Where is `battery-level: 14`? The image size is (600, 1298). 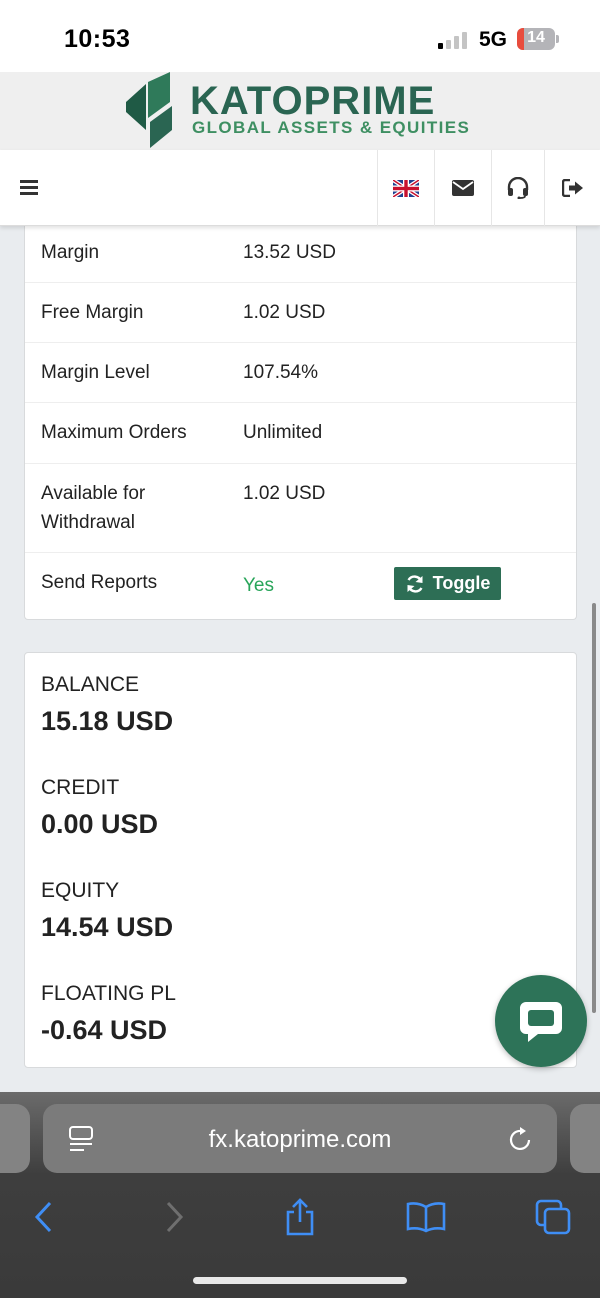 battery-level: 14 is located at coordinates (536, 37).